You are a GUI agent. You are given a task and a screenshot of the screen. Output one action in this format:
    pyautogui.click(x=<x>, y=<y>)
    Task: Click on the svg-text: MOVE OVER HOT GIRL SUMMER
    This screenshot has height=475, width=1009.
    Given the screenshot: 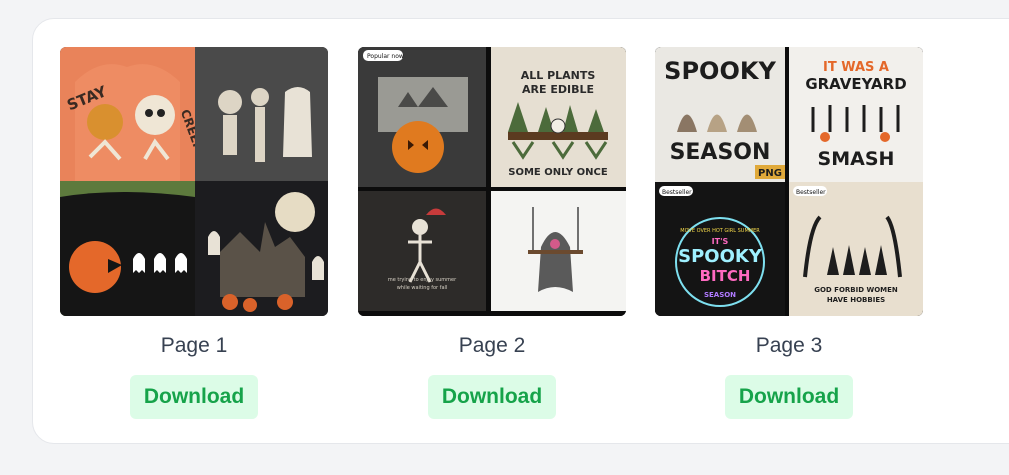 What is the action you would take?
    pyautogui.click(x=720, y=231)
    